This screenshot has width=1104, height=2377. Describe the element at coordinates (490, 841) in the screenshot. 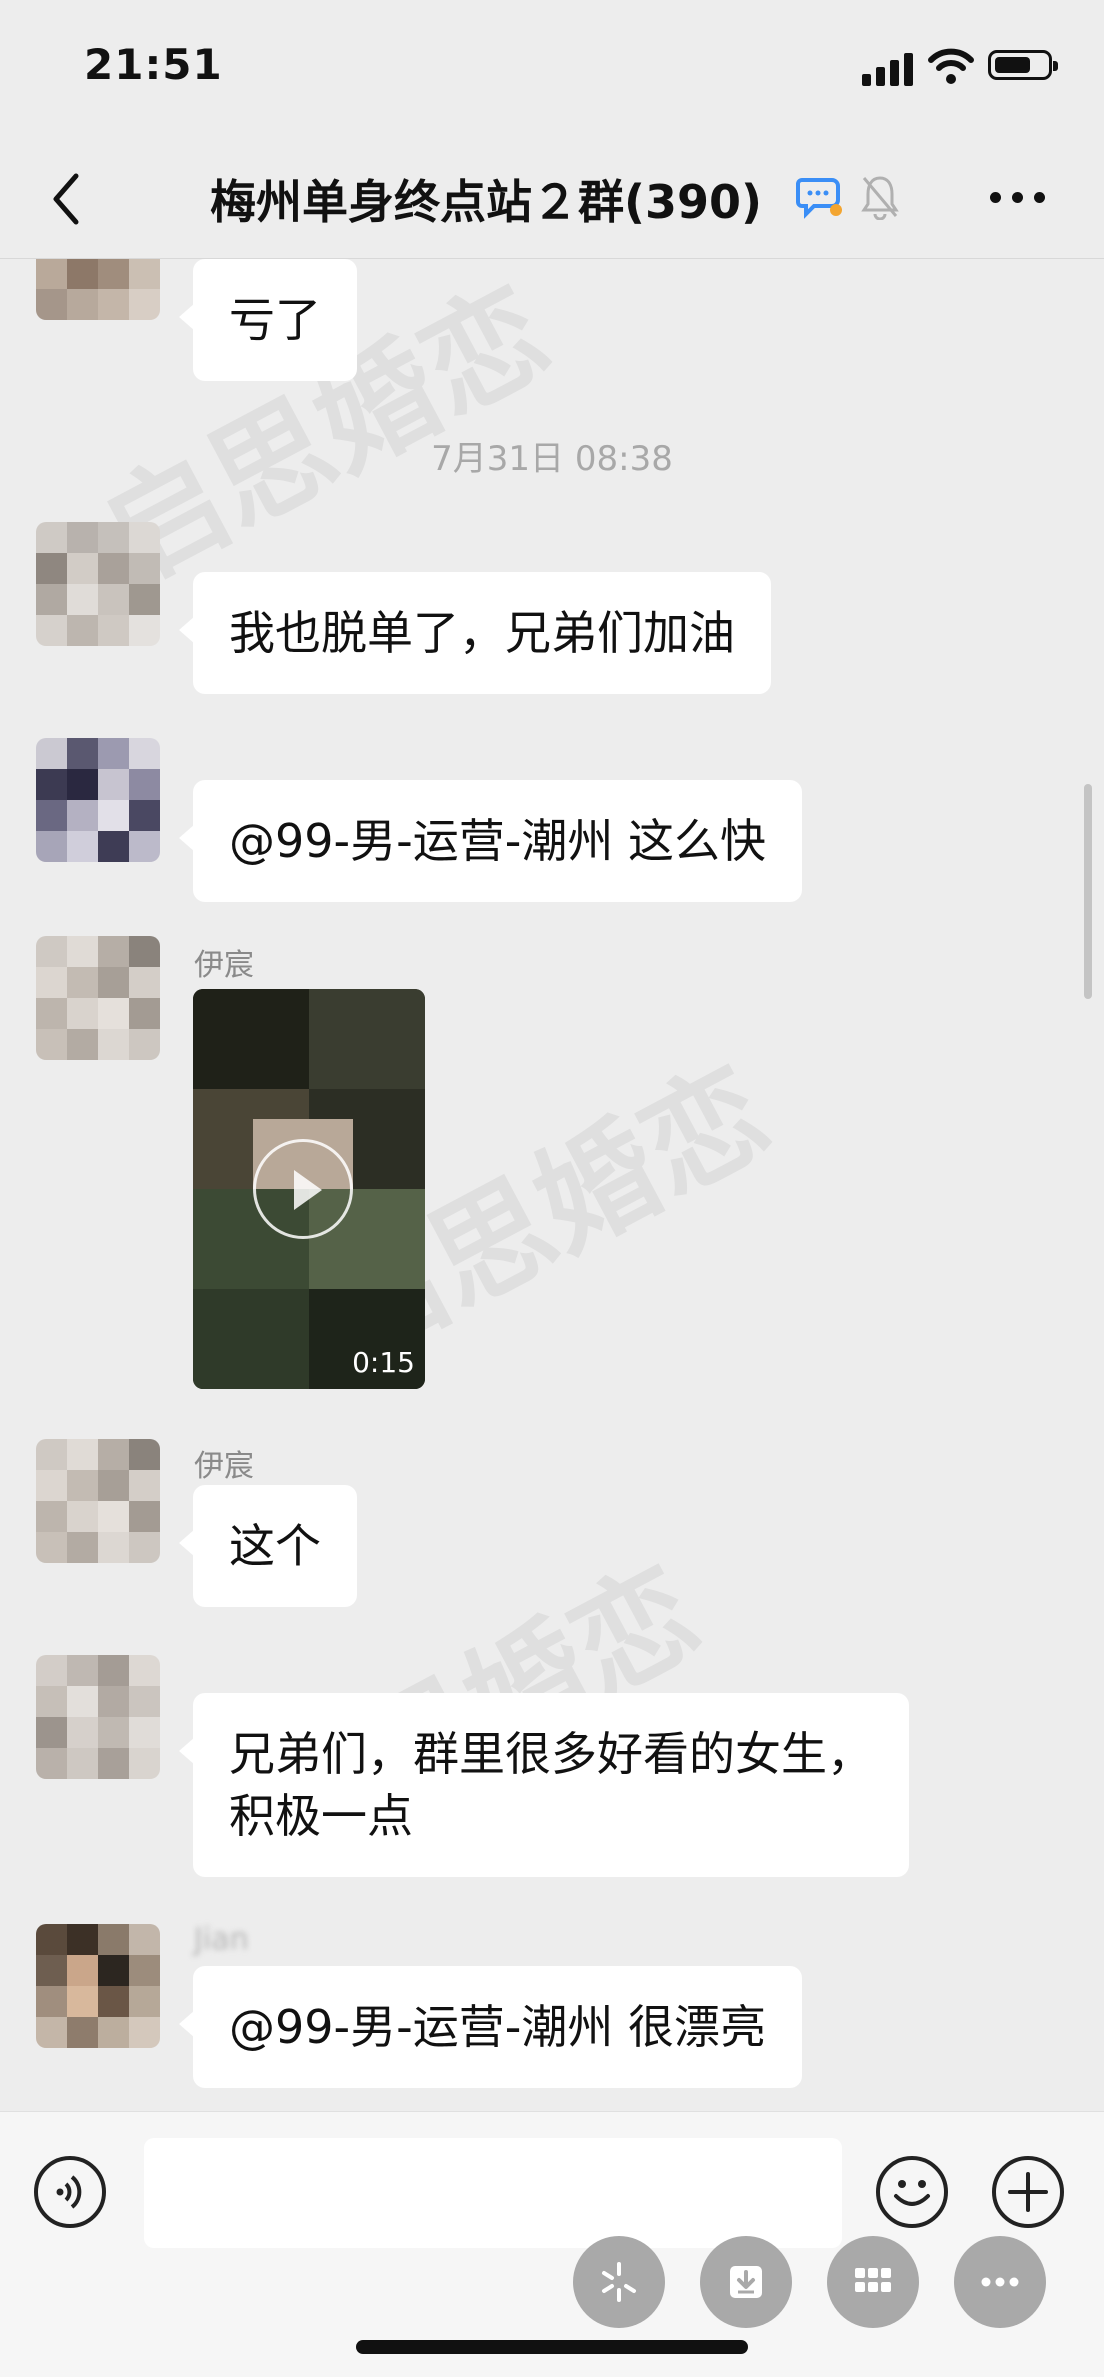

I see `message-bubble: @99-男-运营-潮州 这么快` at that location.